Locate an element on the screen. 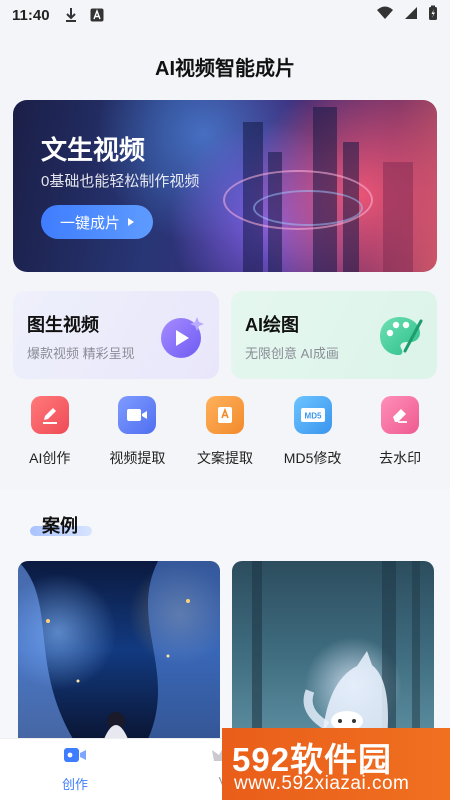 This screenshot has height=800, width=450. status-time: 11:40 is located at coordinates (31, 15).